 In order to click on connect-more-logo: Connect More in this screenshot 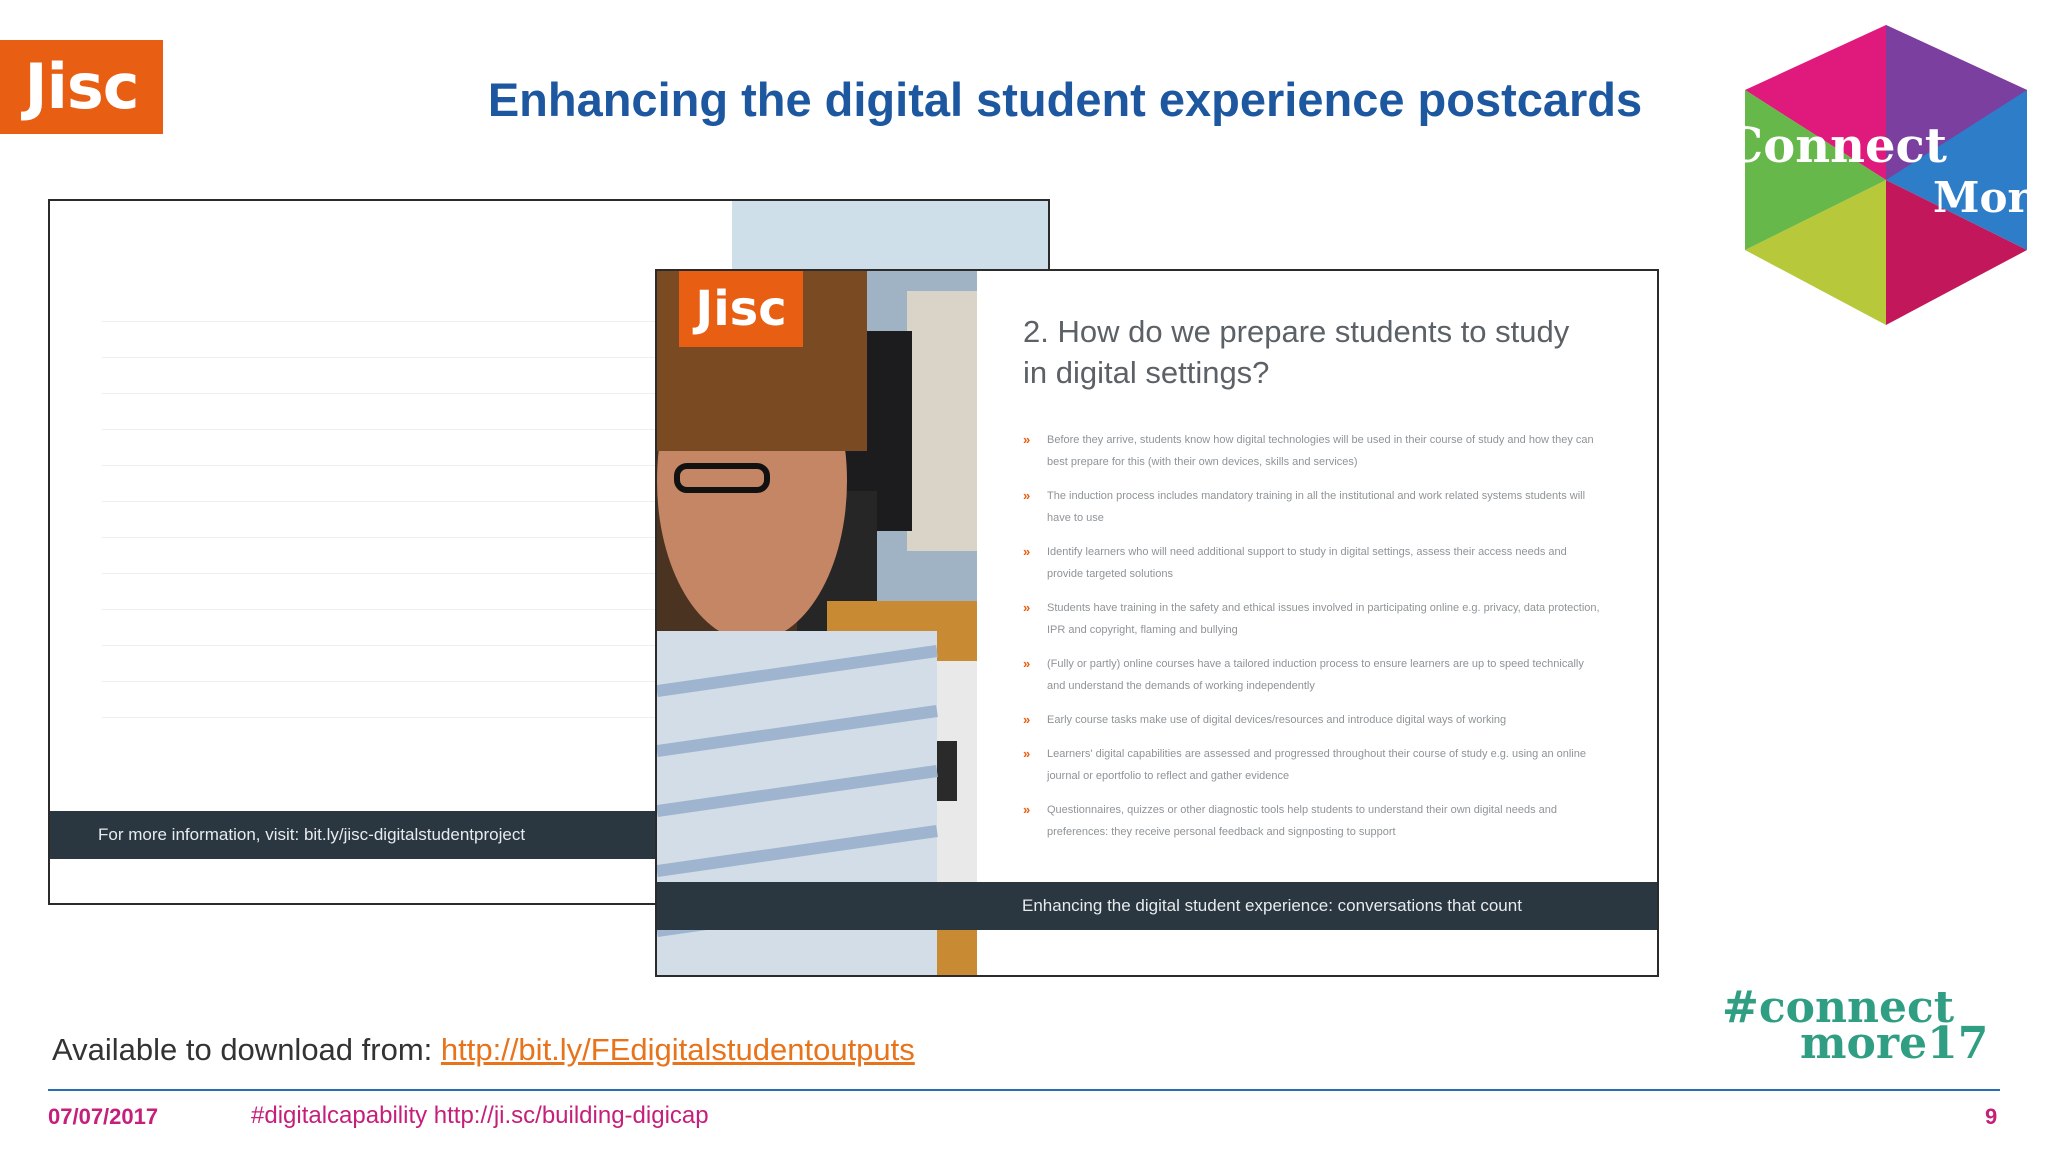, I will do `click(1886, 175)`.